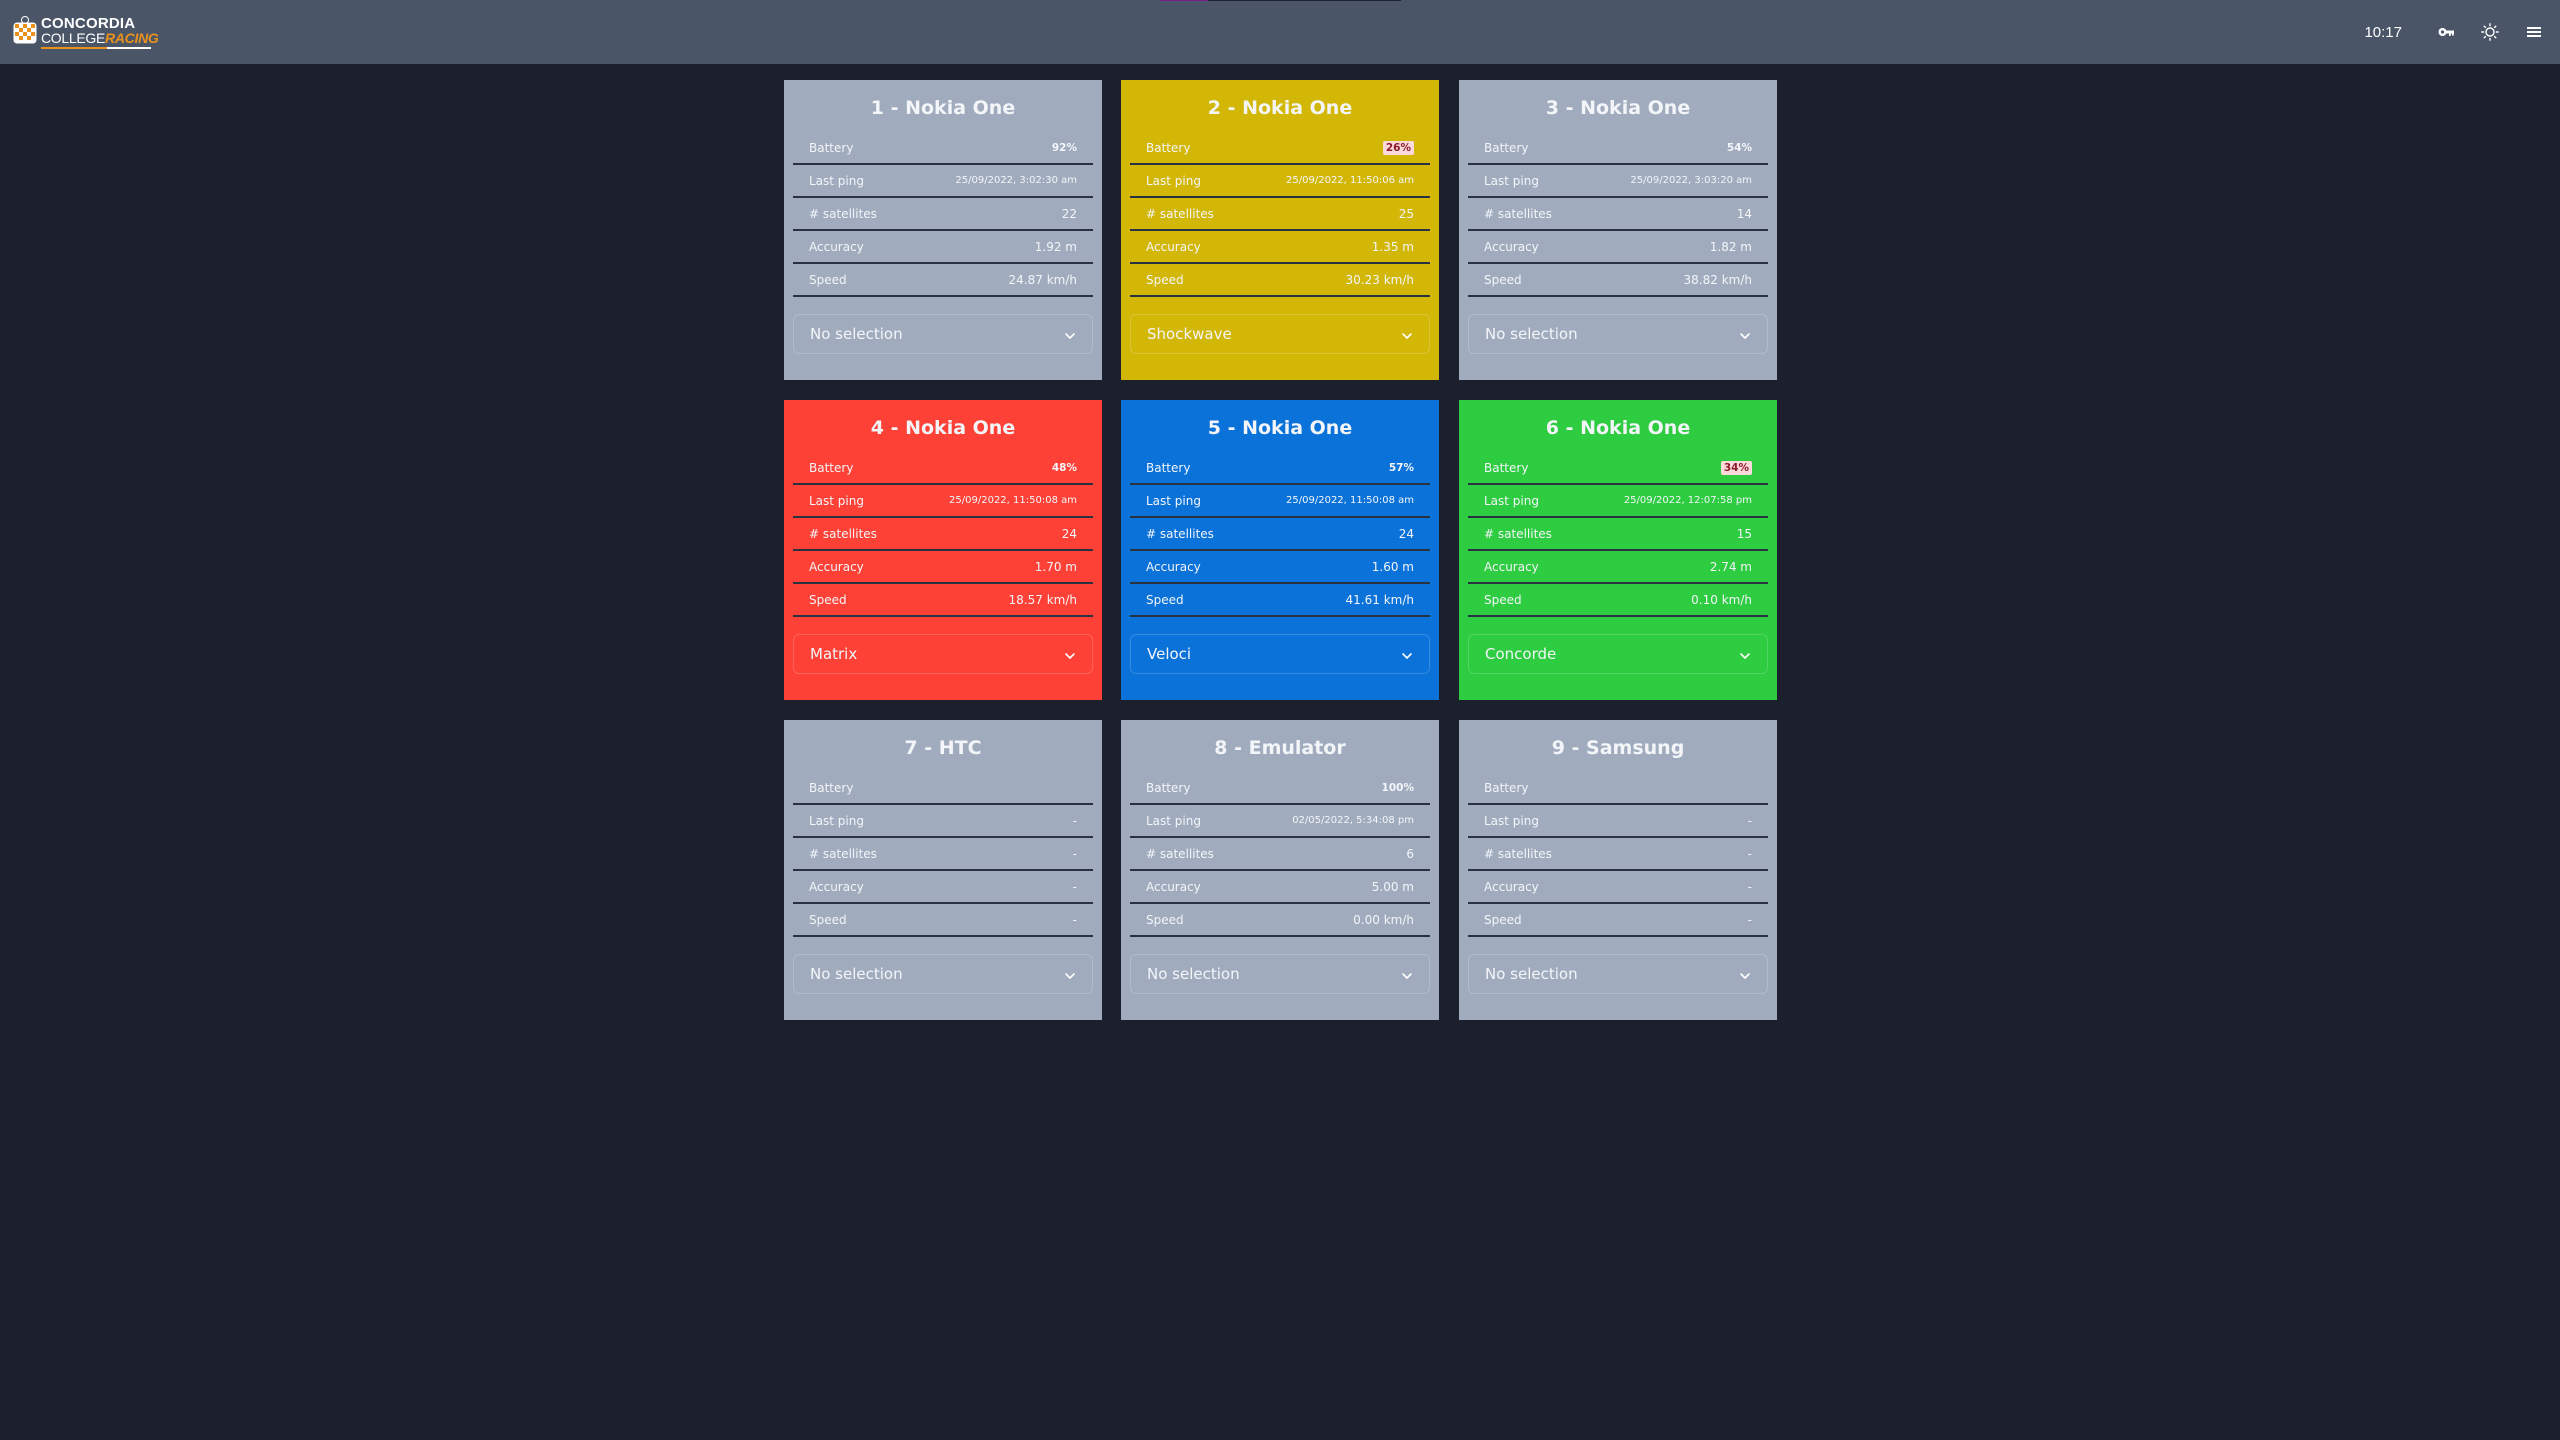 Image resolution: width=2560 pixels, height=1440 pixels. I want to click on last-ping-row: Last ping -, so click(1618, 821).